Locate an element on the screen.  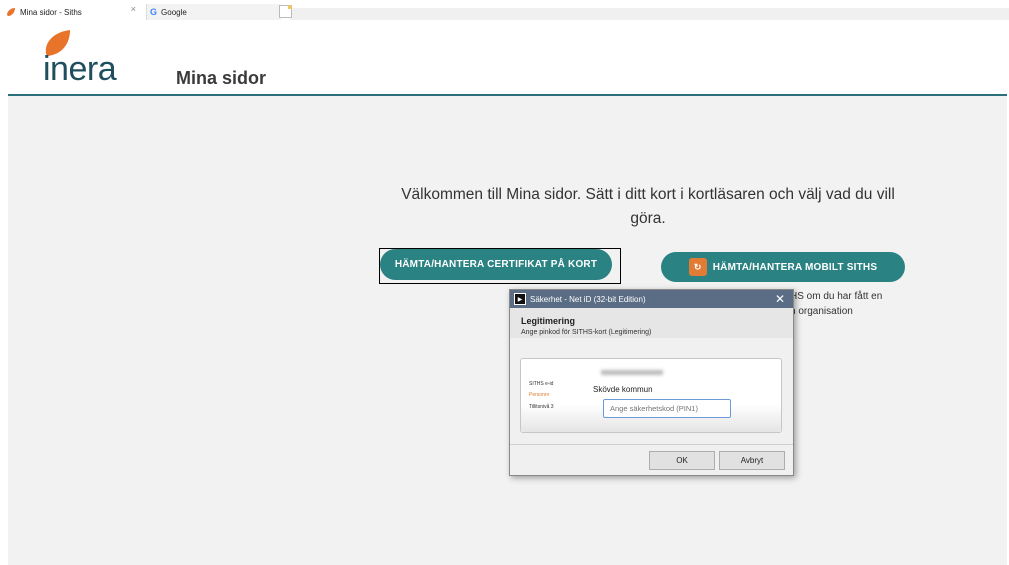
tab-label: Google is located at coordinates (174, 12).